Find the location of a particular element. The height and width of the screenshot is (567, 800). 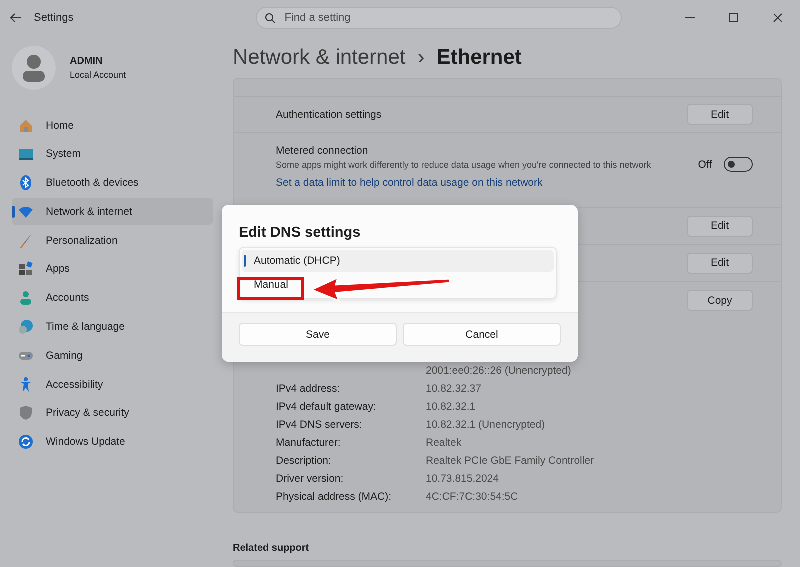

sidebar-item: Accessibility is located at coordinates (112, 384).